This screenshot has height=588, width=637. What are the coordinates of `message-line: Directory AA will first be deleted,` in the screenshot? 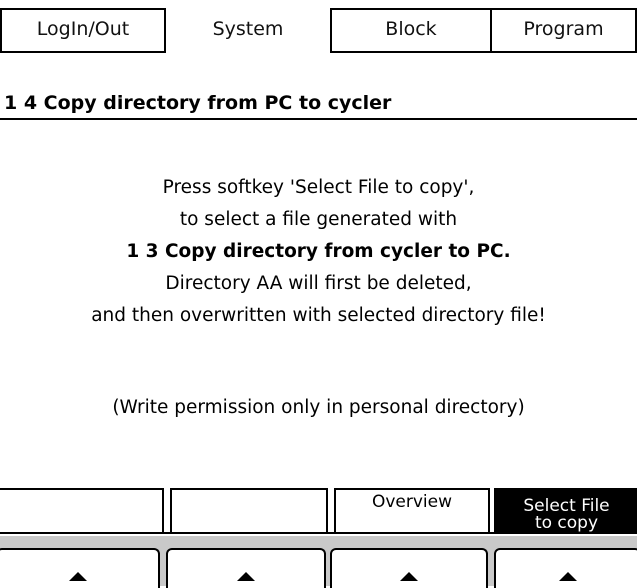 It's located at (318, 283).